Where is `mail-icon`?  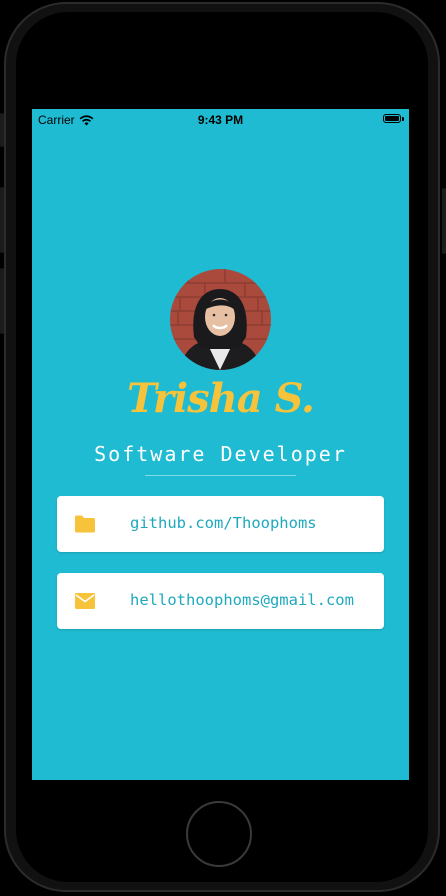
mail-icon is located at coordinates (85, 601).